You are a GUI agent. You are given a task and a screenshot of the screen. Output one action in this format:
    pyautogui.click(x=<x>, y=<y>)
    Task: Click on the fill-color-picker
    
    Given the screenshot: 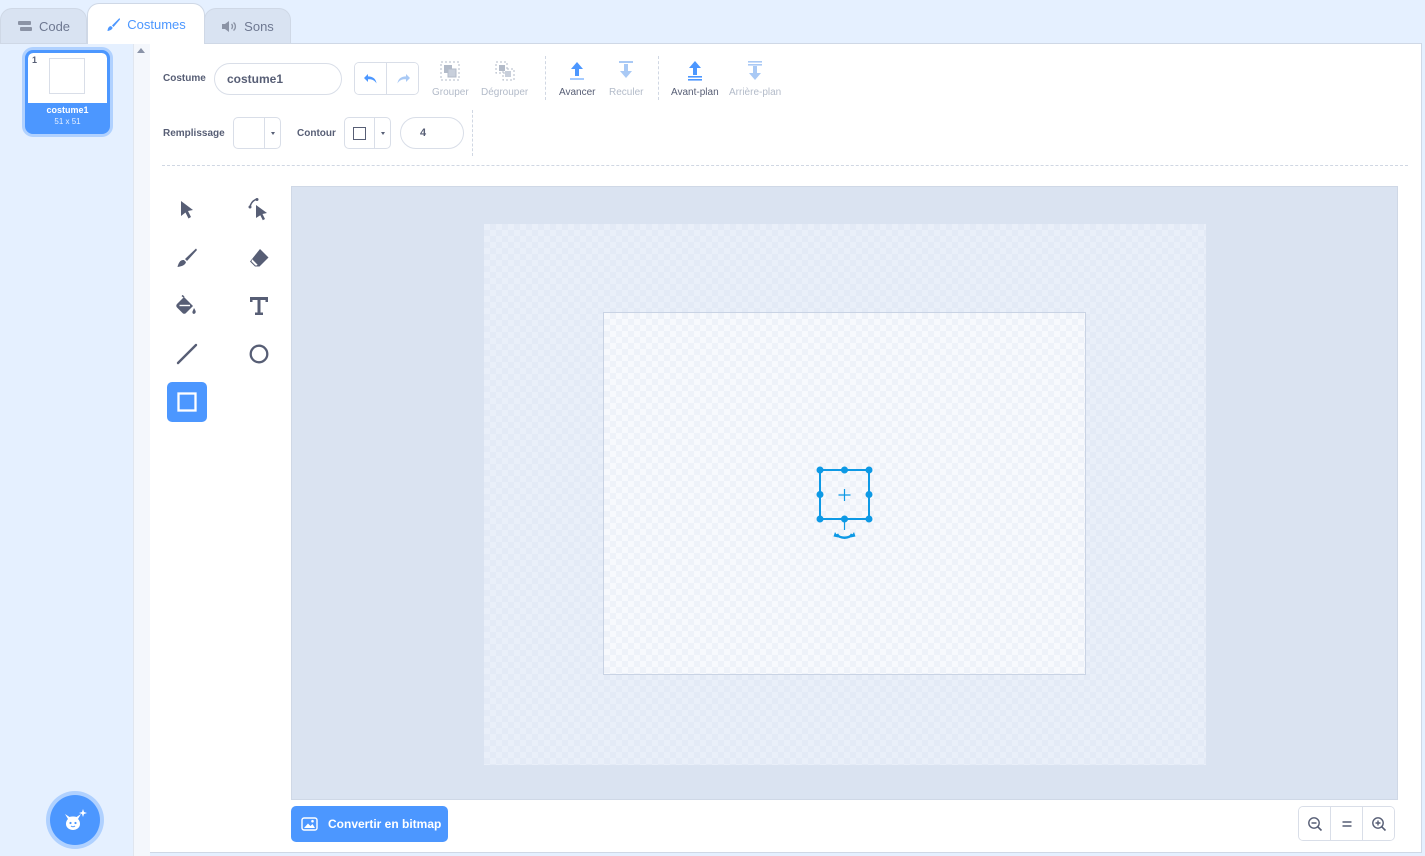 What is the action you would take?
    pyautogui.click(x=257, y=133)
    